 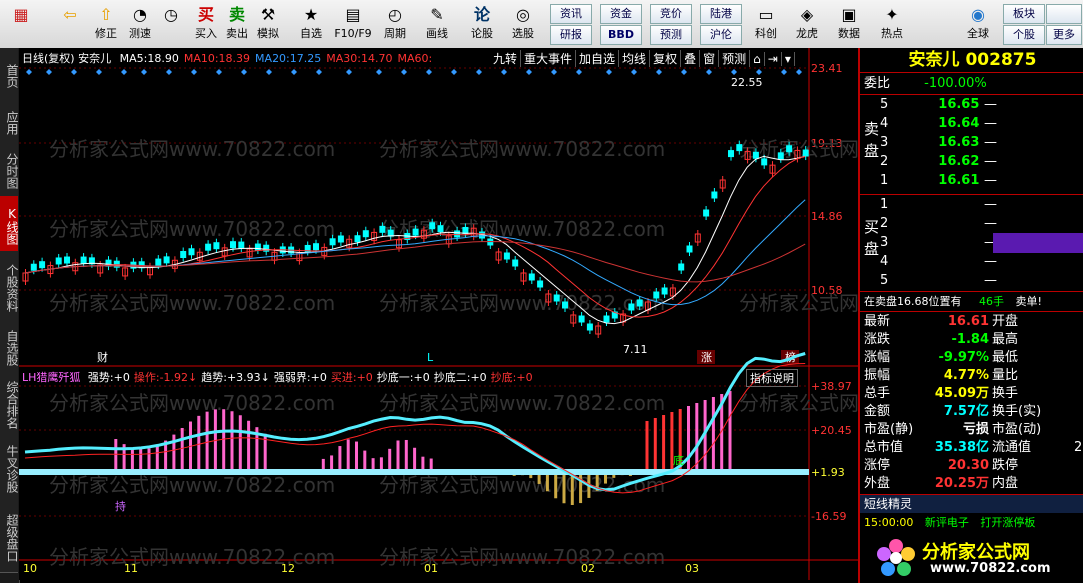 I want to click on chart-button-6: 窗, so click(x=710, y=58).